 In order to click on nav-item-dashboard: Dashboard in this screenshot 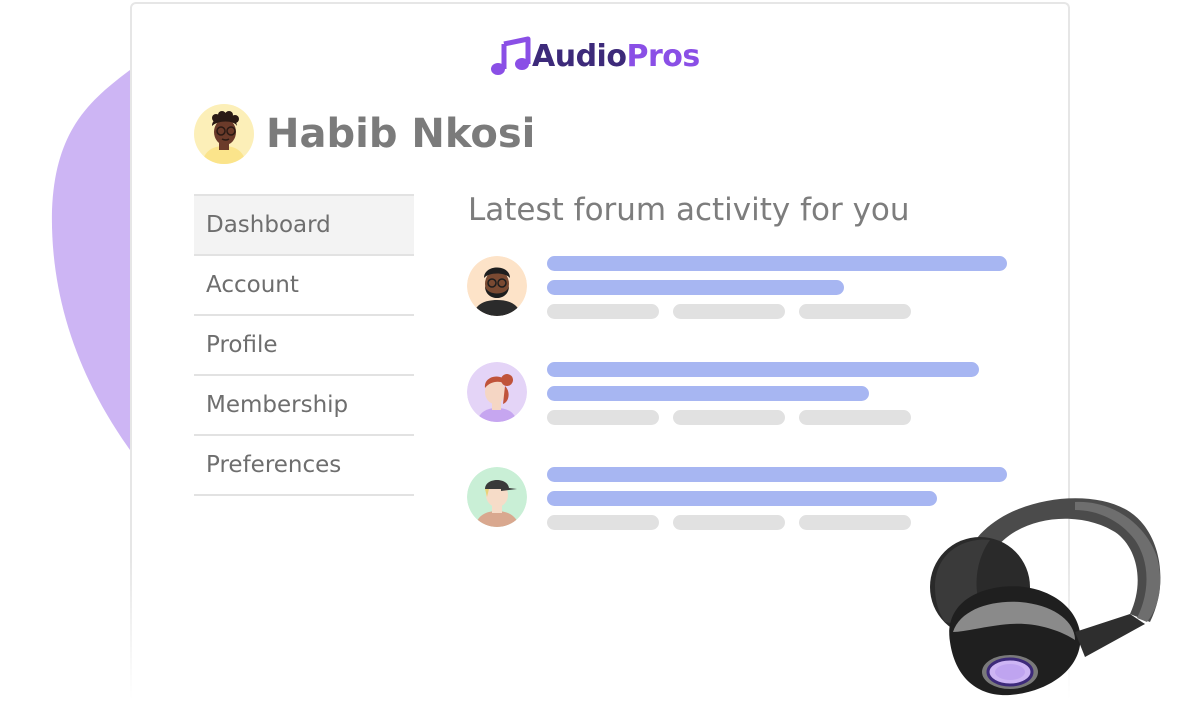, I will do `click(304, 226)`.